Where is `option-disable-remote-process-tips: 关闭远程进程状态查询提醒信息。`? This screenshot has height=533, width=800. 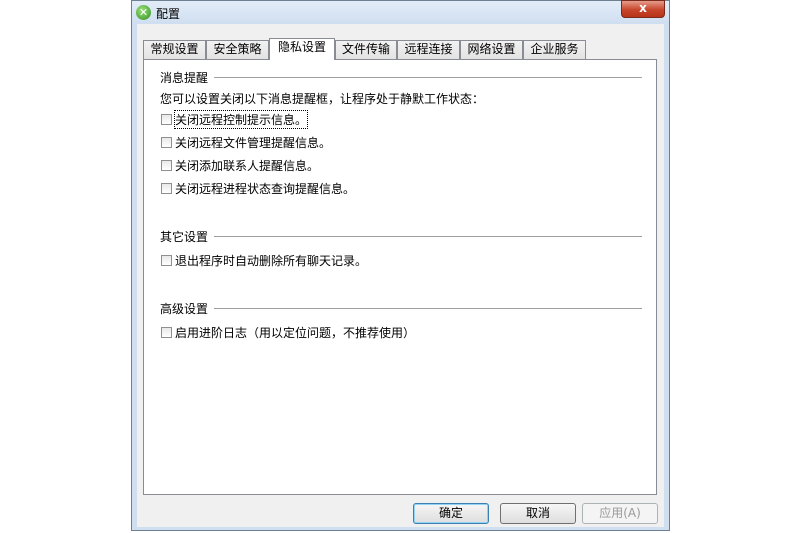
option-disable-remote-process-tips: 关闭远程进程状态查询提醒信息。 is located at coordinates (258, 188).